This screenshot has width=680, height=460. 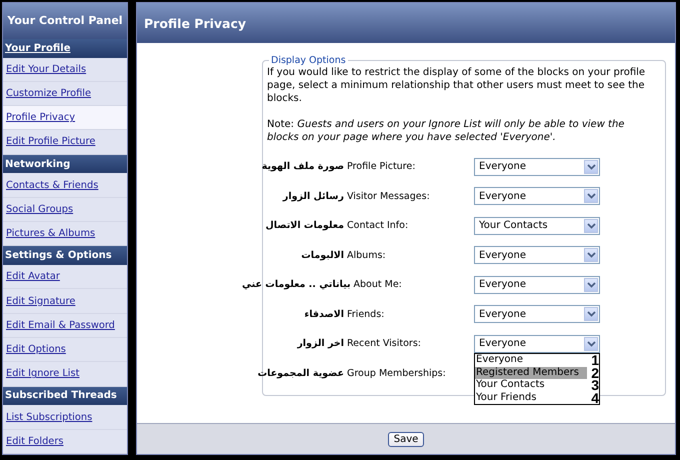 What do you see at coordinates (594, 372) in the screenshot?
I see `annotation-number: 2` at bounding box center [594, 372].